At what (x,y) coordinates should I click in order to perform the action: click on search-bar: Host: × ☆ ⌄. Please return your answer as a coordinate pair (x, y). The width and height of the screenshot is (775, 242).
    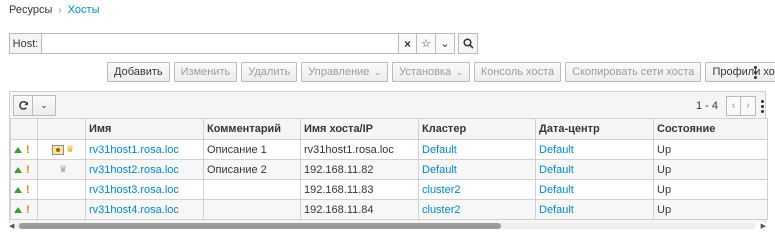
    Looking at the image, I should click on (243, 43).